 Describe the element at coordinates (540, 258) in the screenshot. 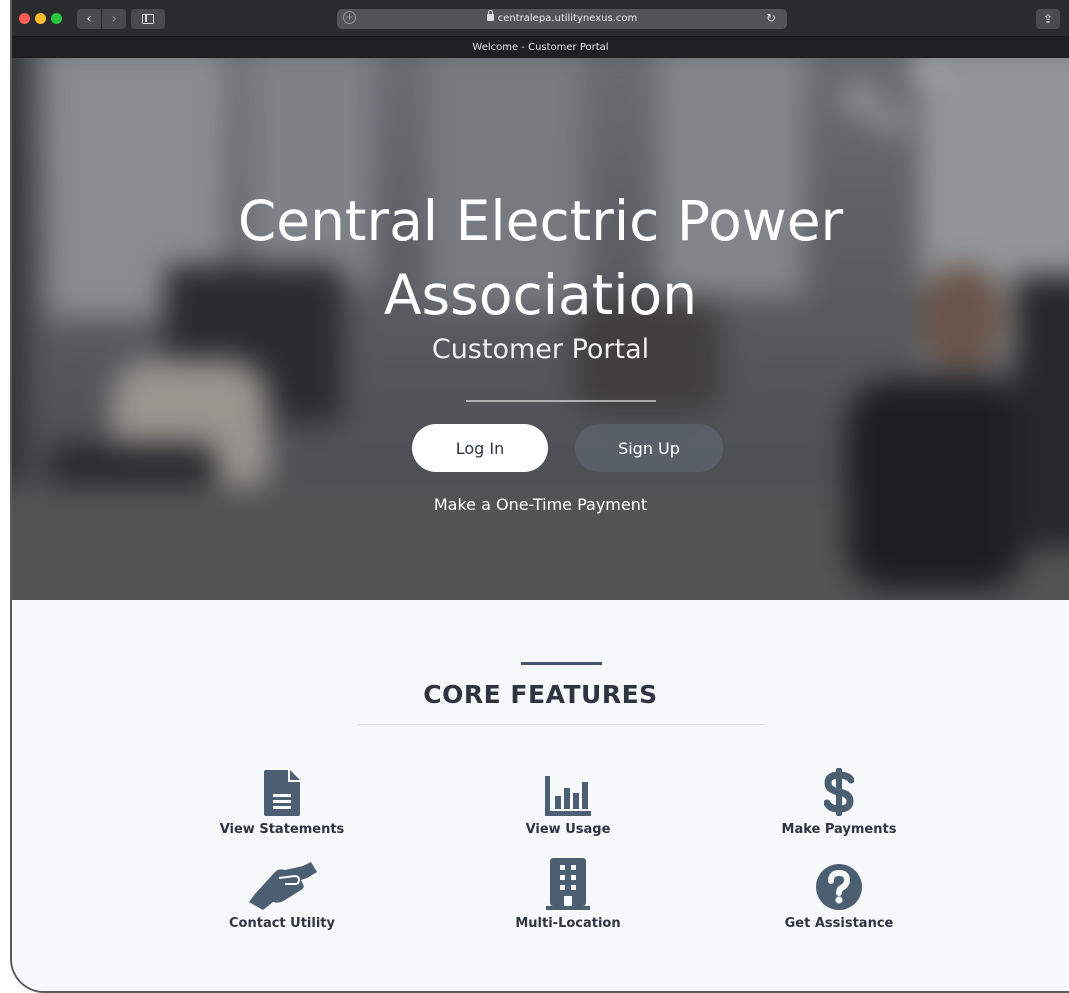

I see `hero-title: Central Electric Power Association` at that location.